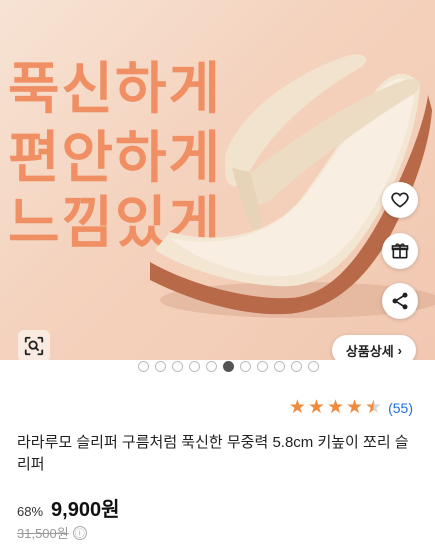 Image resolution: width=435 pixels, height=550 pixels. I want to click on wishlist-button, so click(400, 200).